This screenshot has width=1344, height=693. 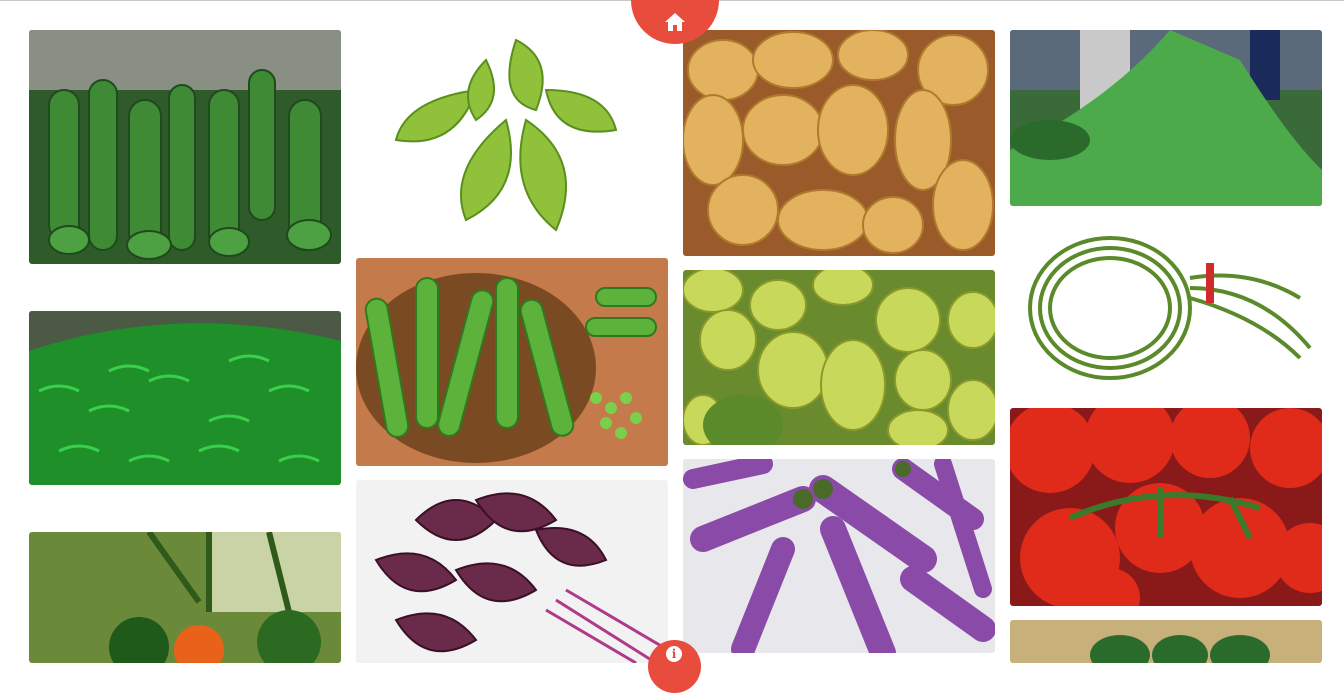 I want to click on gallery-tile-cucumbers-basket, so click(x=1166, y=641).